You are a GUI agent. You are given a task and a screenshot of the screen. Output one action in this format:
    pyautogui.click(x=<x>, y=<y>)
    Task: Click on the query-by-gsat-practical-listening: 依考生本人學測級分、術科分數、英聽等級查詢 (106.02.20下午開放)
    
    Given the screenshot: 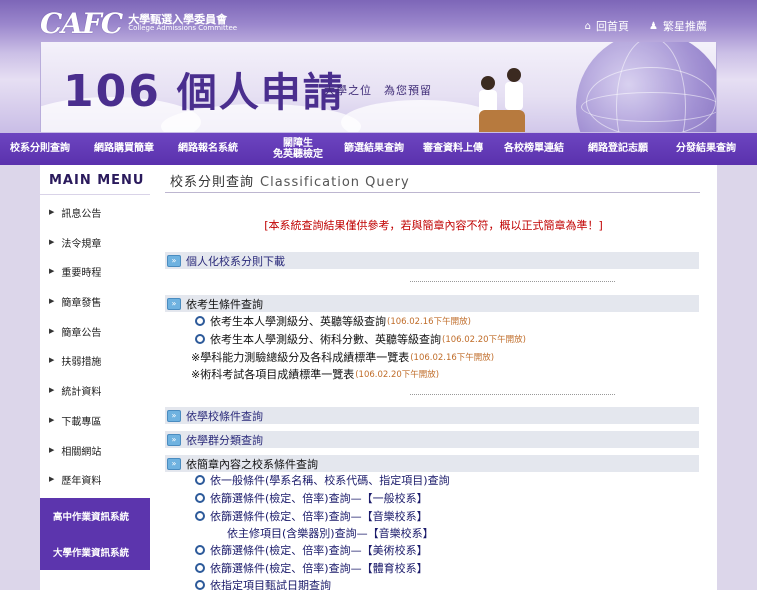 What is the action you would take?
    pyautogui.click(x=360, y=339)
    